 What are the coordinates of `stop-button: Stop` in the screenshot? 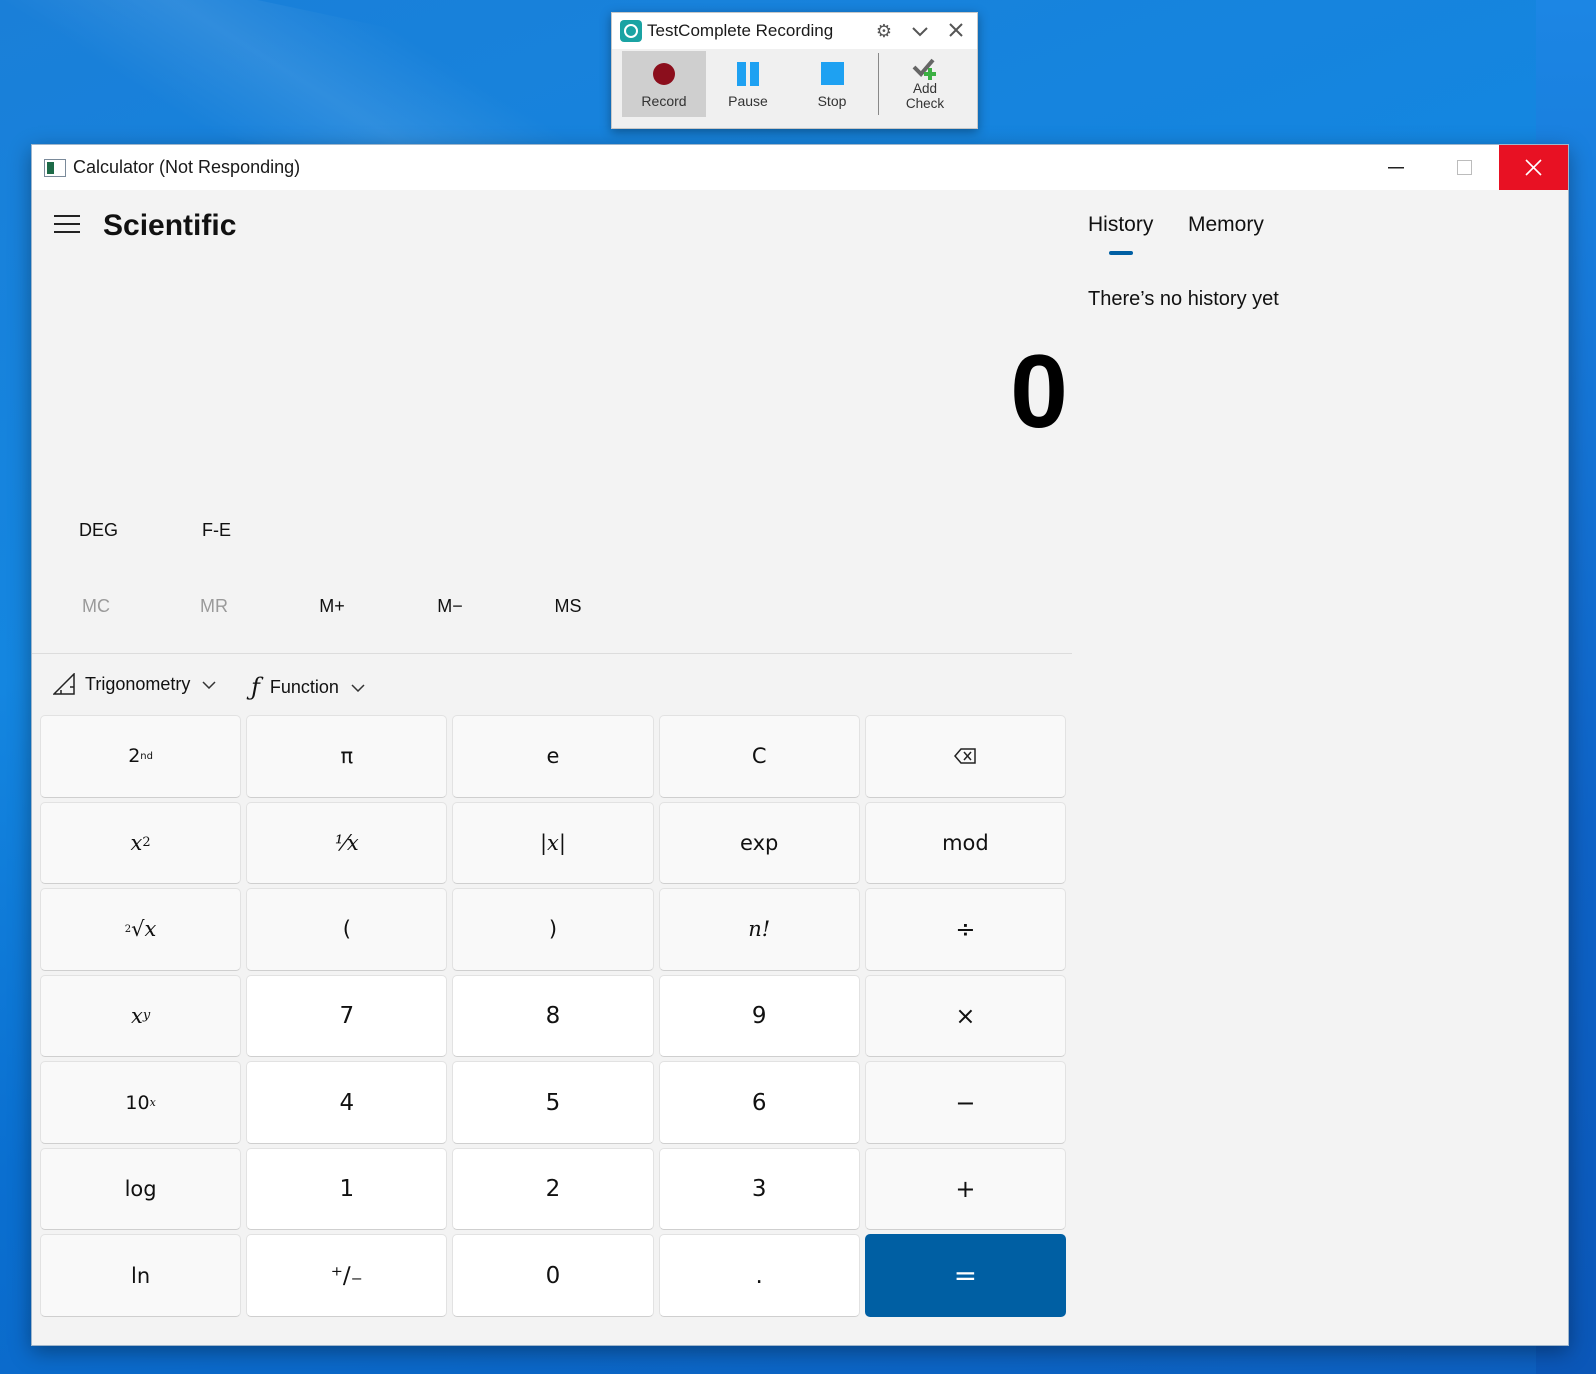 It's located at (832, 84).